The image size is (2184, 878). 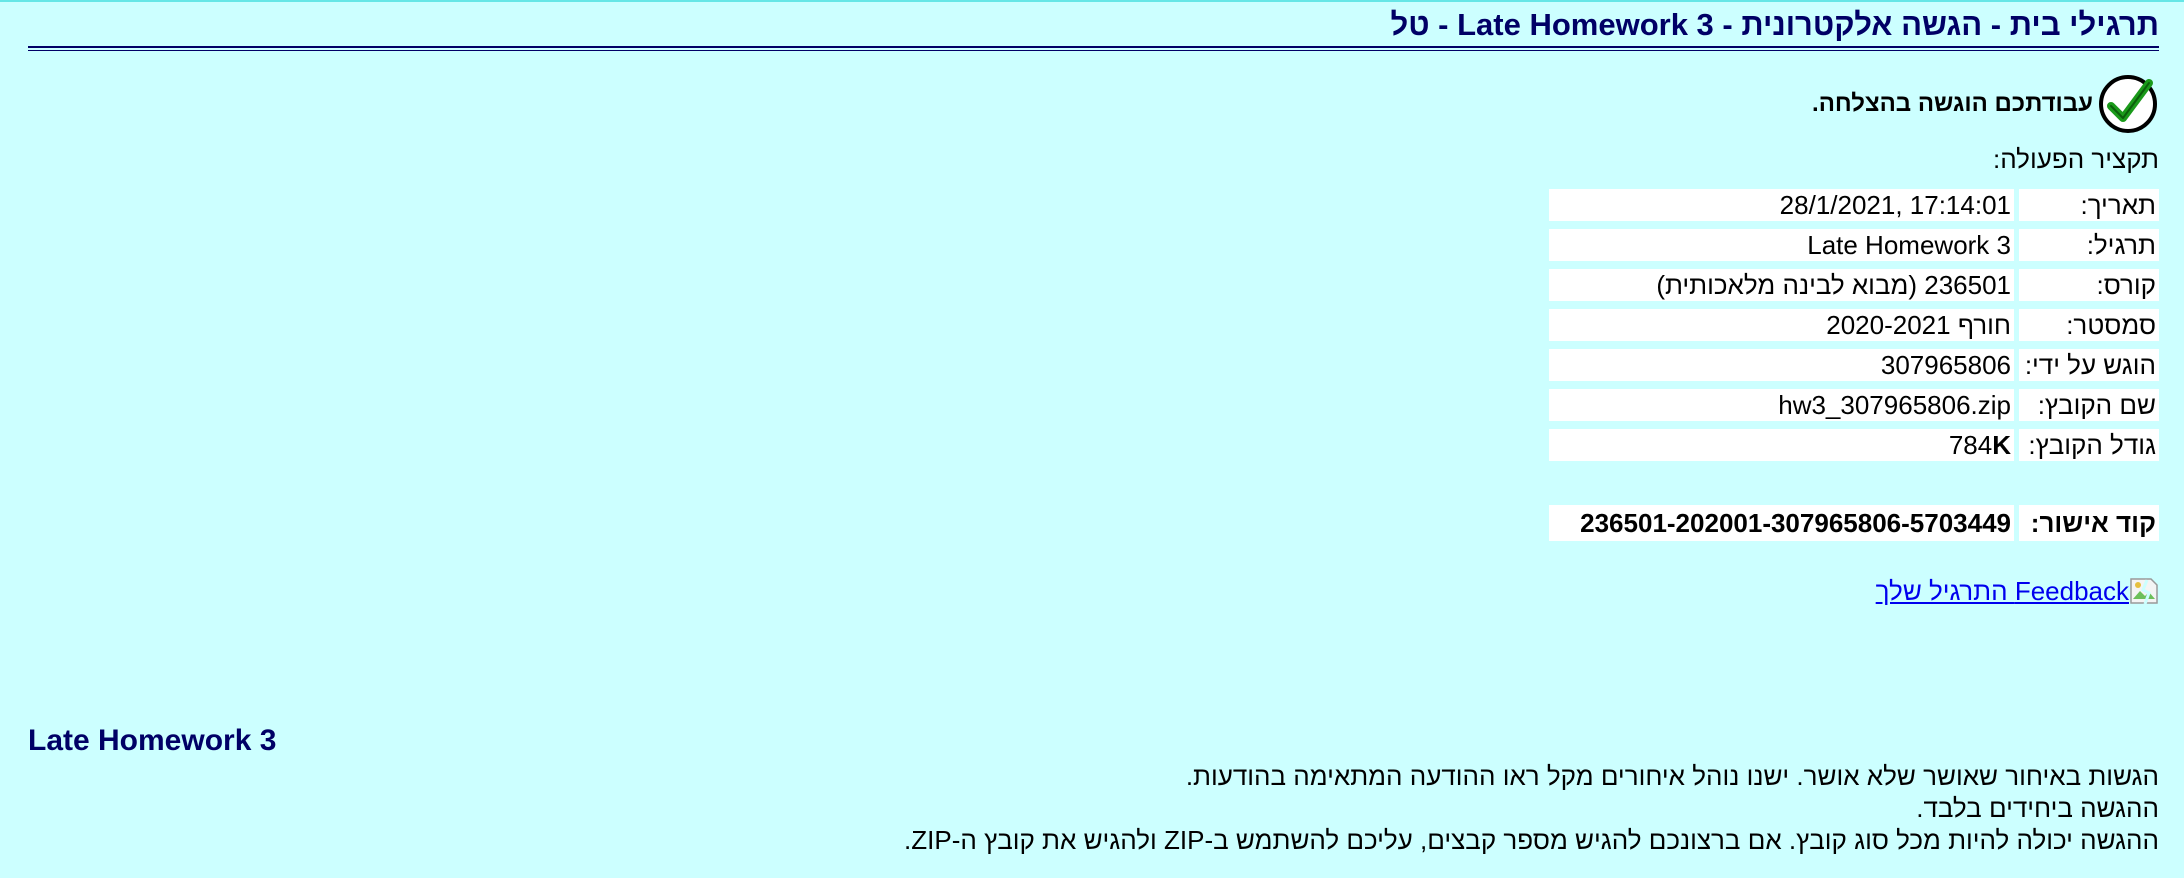 What do you see at coordinates (1895, 204) in the screenshot?
I see `date-value: 28/1/2021, 17:14:01` at bounding box center [1895, 204].